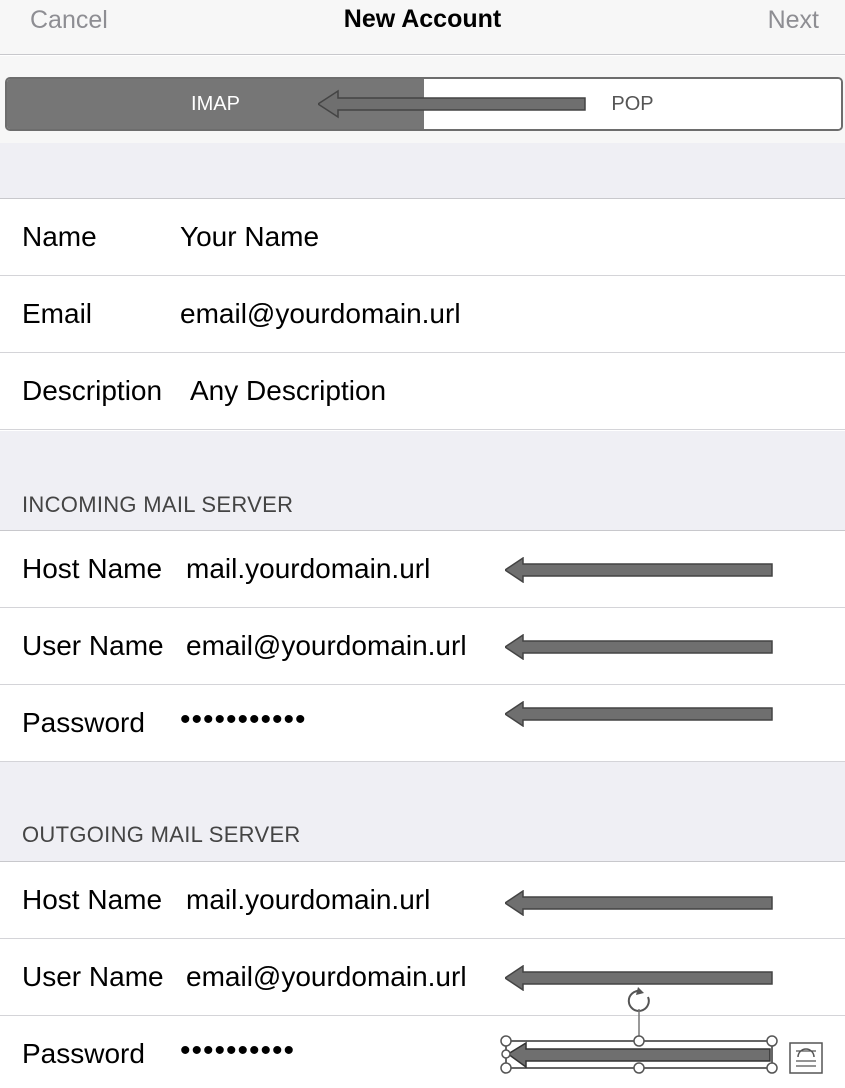 The image size is (845, 1088). What do you see at coordinates (83, 1053) in the screenshot?
I see `outgoing-password-label: Password` at bounding box center [83, 1053].